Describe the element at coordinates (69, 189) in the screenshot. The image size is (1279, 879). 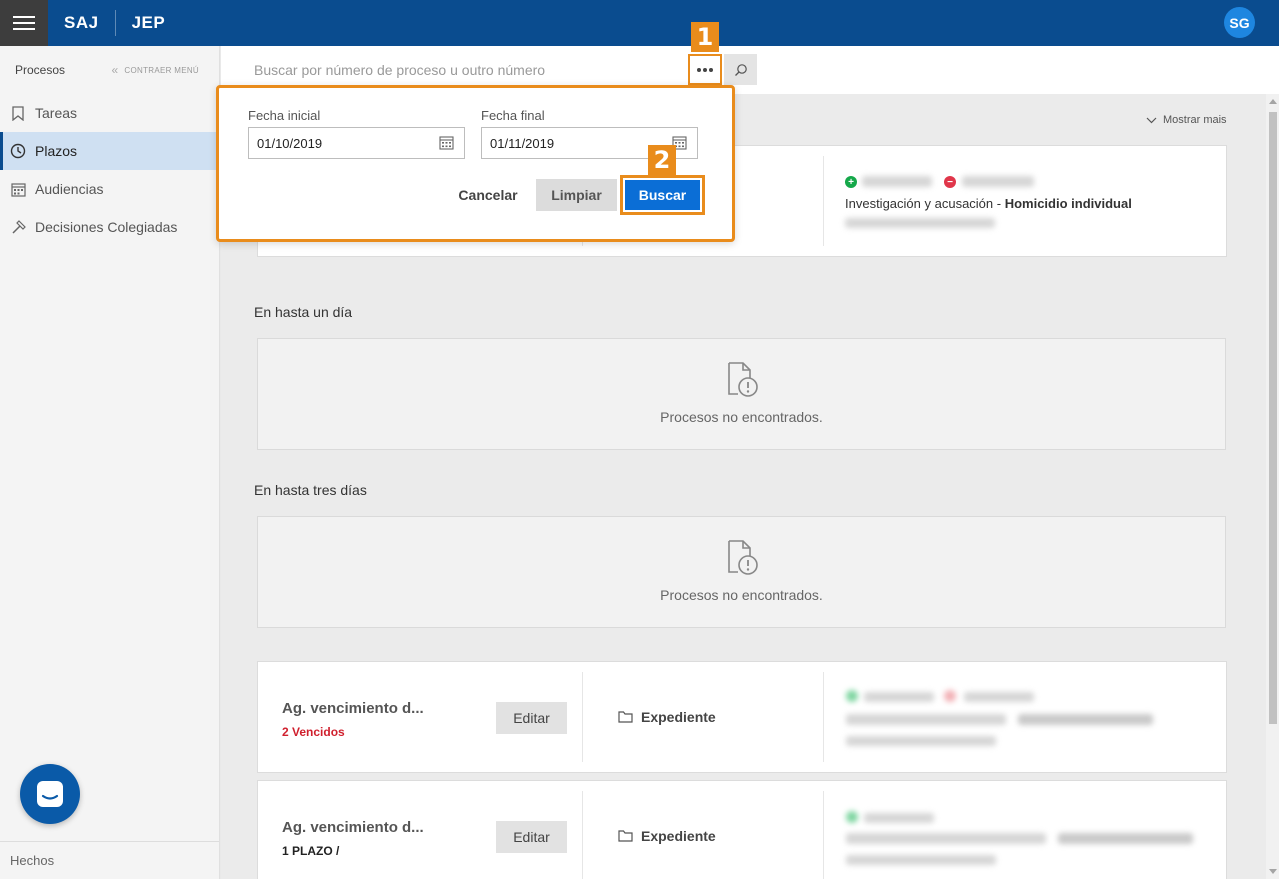
I see `sidebar-item-label: Audiencias` at that location.